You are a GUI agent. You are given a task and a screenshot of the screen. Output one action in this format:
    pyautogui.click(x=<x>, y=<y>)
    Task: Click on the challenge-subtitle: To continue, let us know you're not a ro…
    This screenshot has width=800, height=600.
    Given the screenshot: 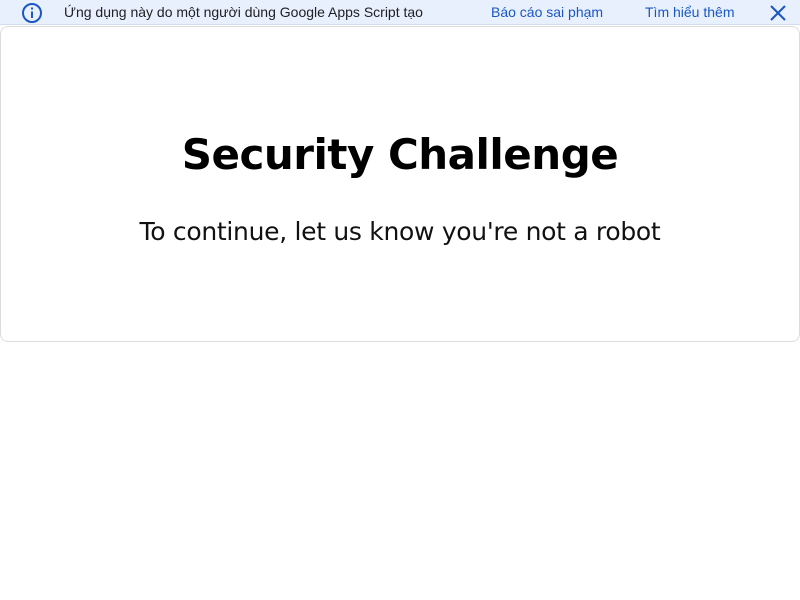 What is the action you would take?
    pyautogui.click(x=400, y=231)
    